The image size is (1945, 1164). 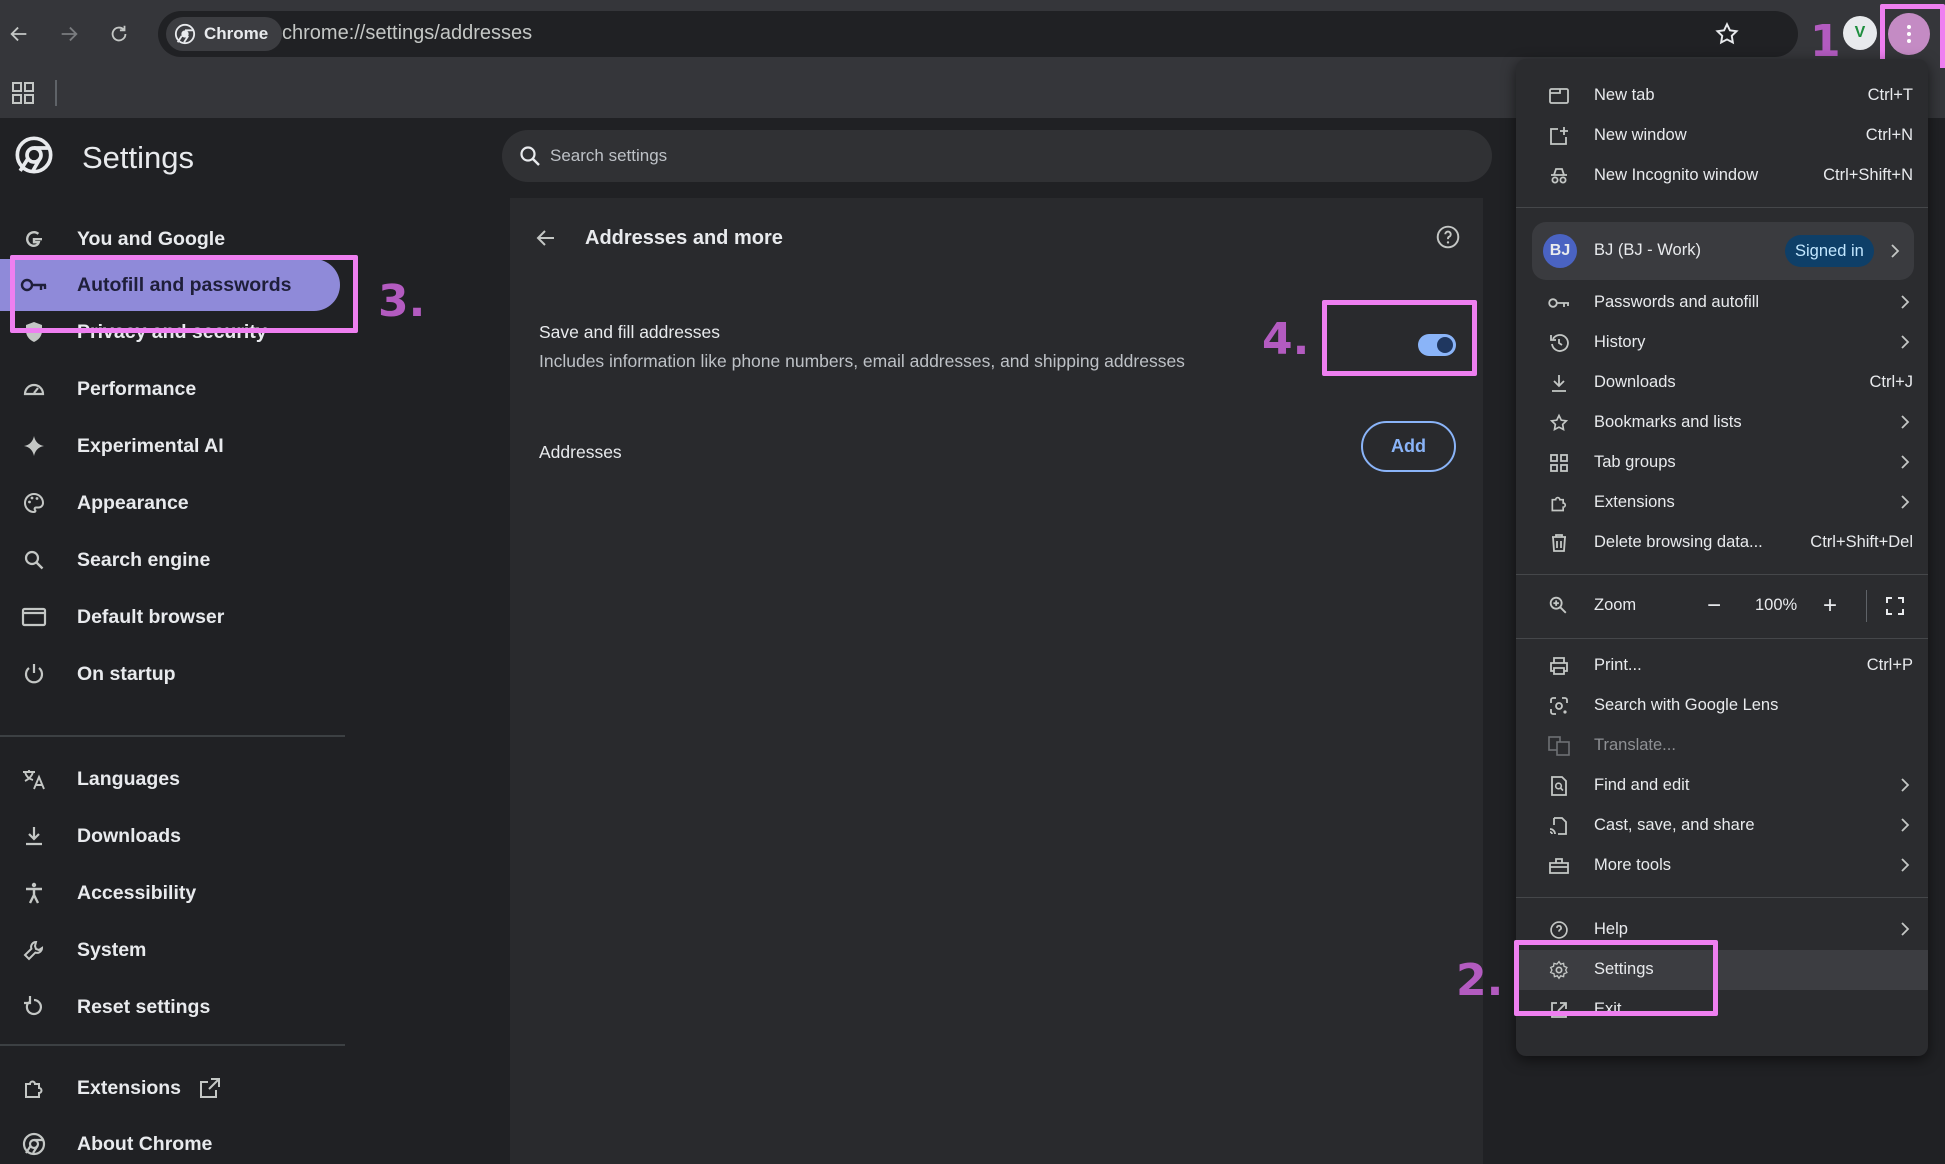 I want to click on sidebar-item-experimental-ai: Experimental AI, so click(x=172, y=446).